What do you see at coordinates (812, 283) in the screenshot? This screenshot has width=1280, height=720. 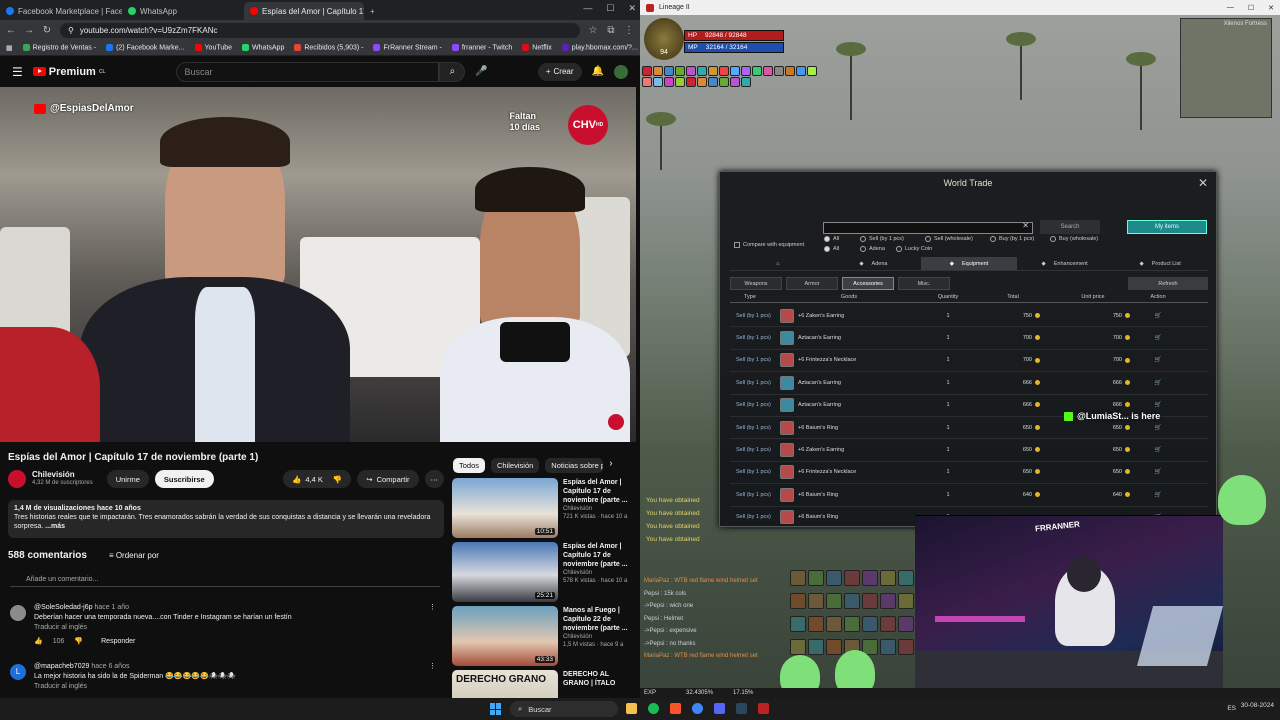 I see `subtab: Armor` at bounding box center [812, 283].